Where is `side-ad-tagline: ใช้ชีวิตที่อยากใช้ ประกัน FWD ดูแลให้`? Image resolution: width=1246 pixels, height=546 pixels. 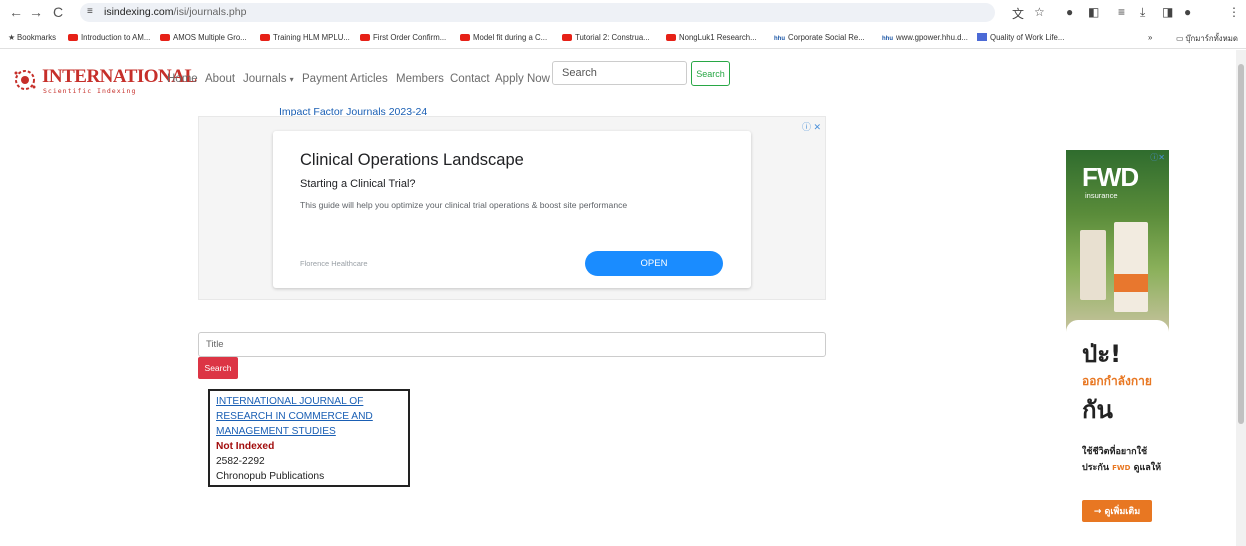
side-ad-tagline: ใช้ชีวิตที่อยากใช้ ประกัน FWD ดูแลให้ is located at coordinates (1122, 460).